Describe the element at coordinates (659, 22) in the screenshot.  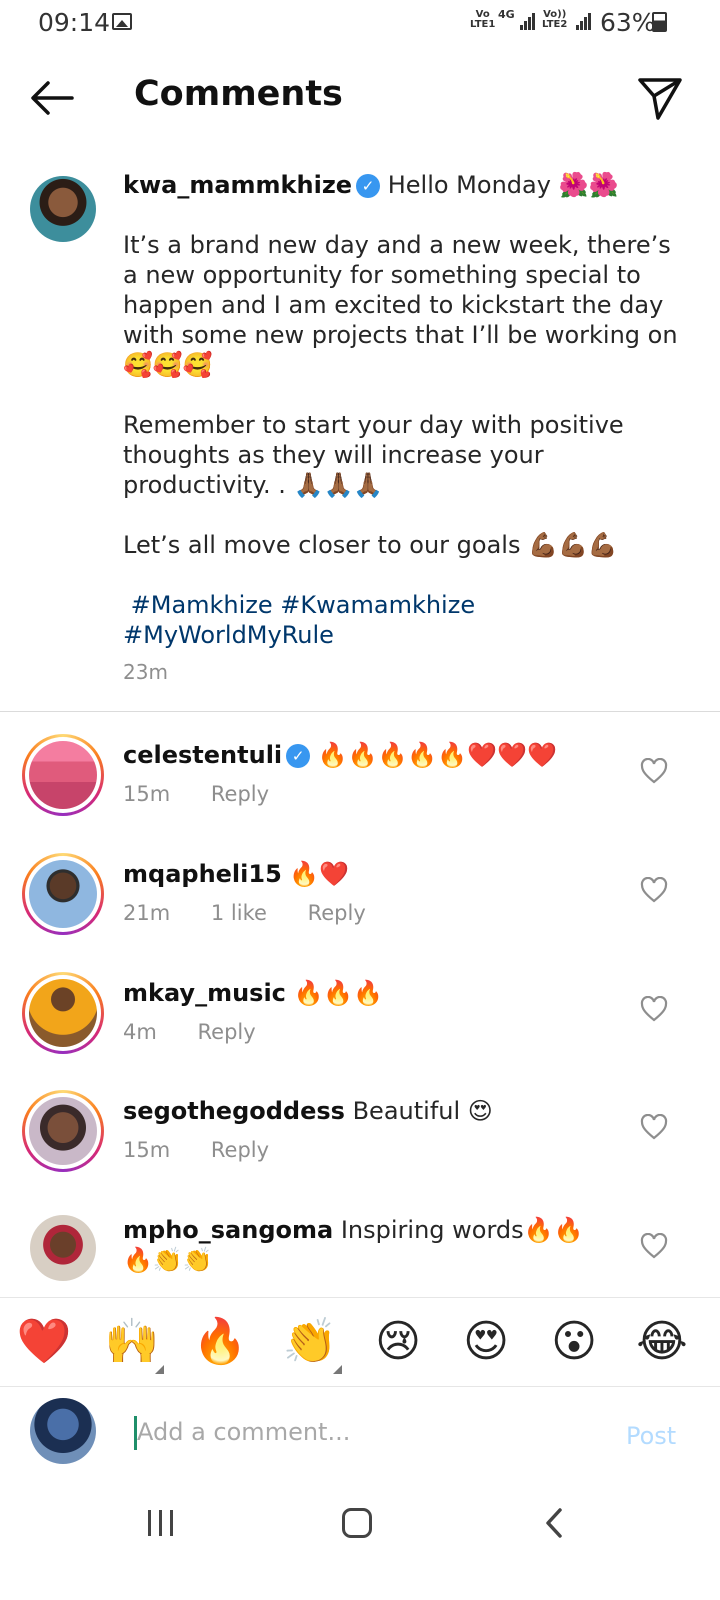
I see `battery-icon` at that location.